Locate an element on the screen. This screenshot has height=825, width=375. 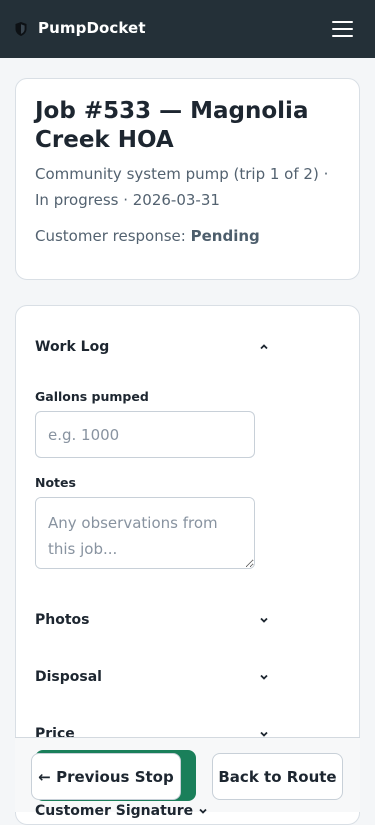
section-customer-signature: Customer Signature is located at coordinates (121, 811).